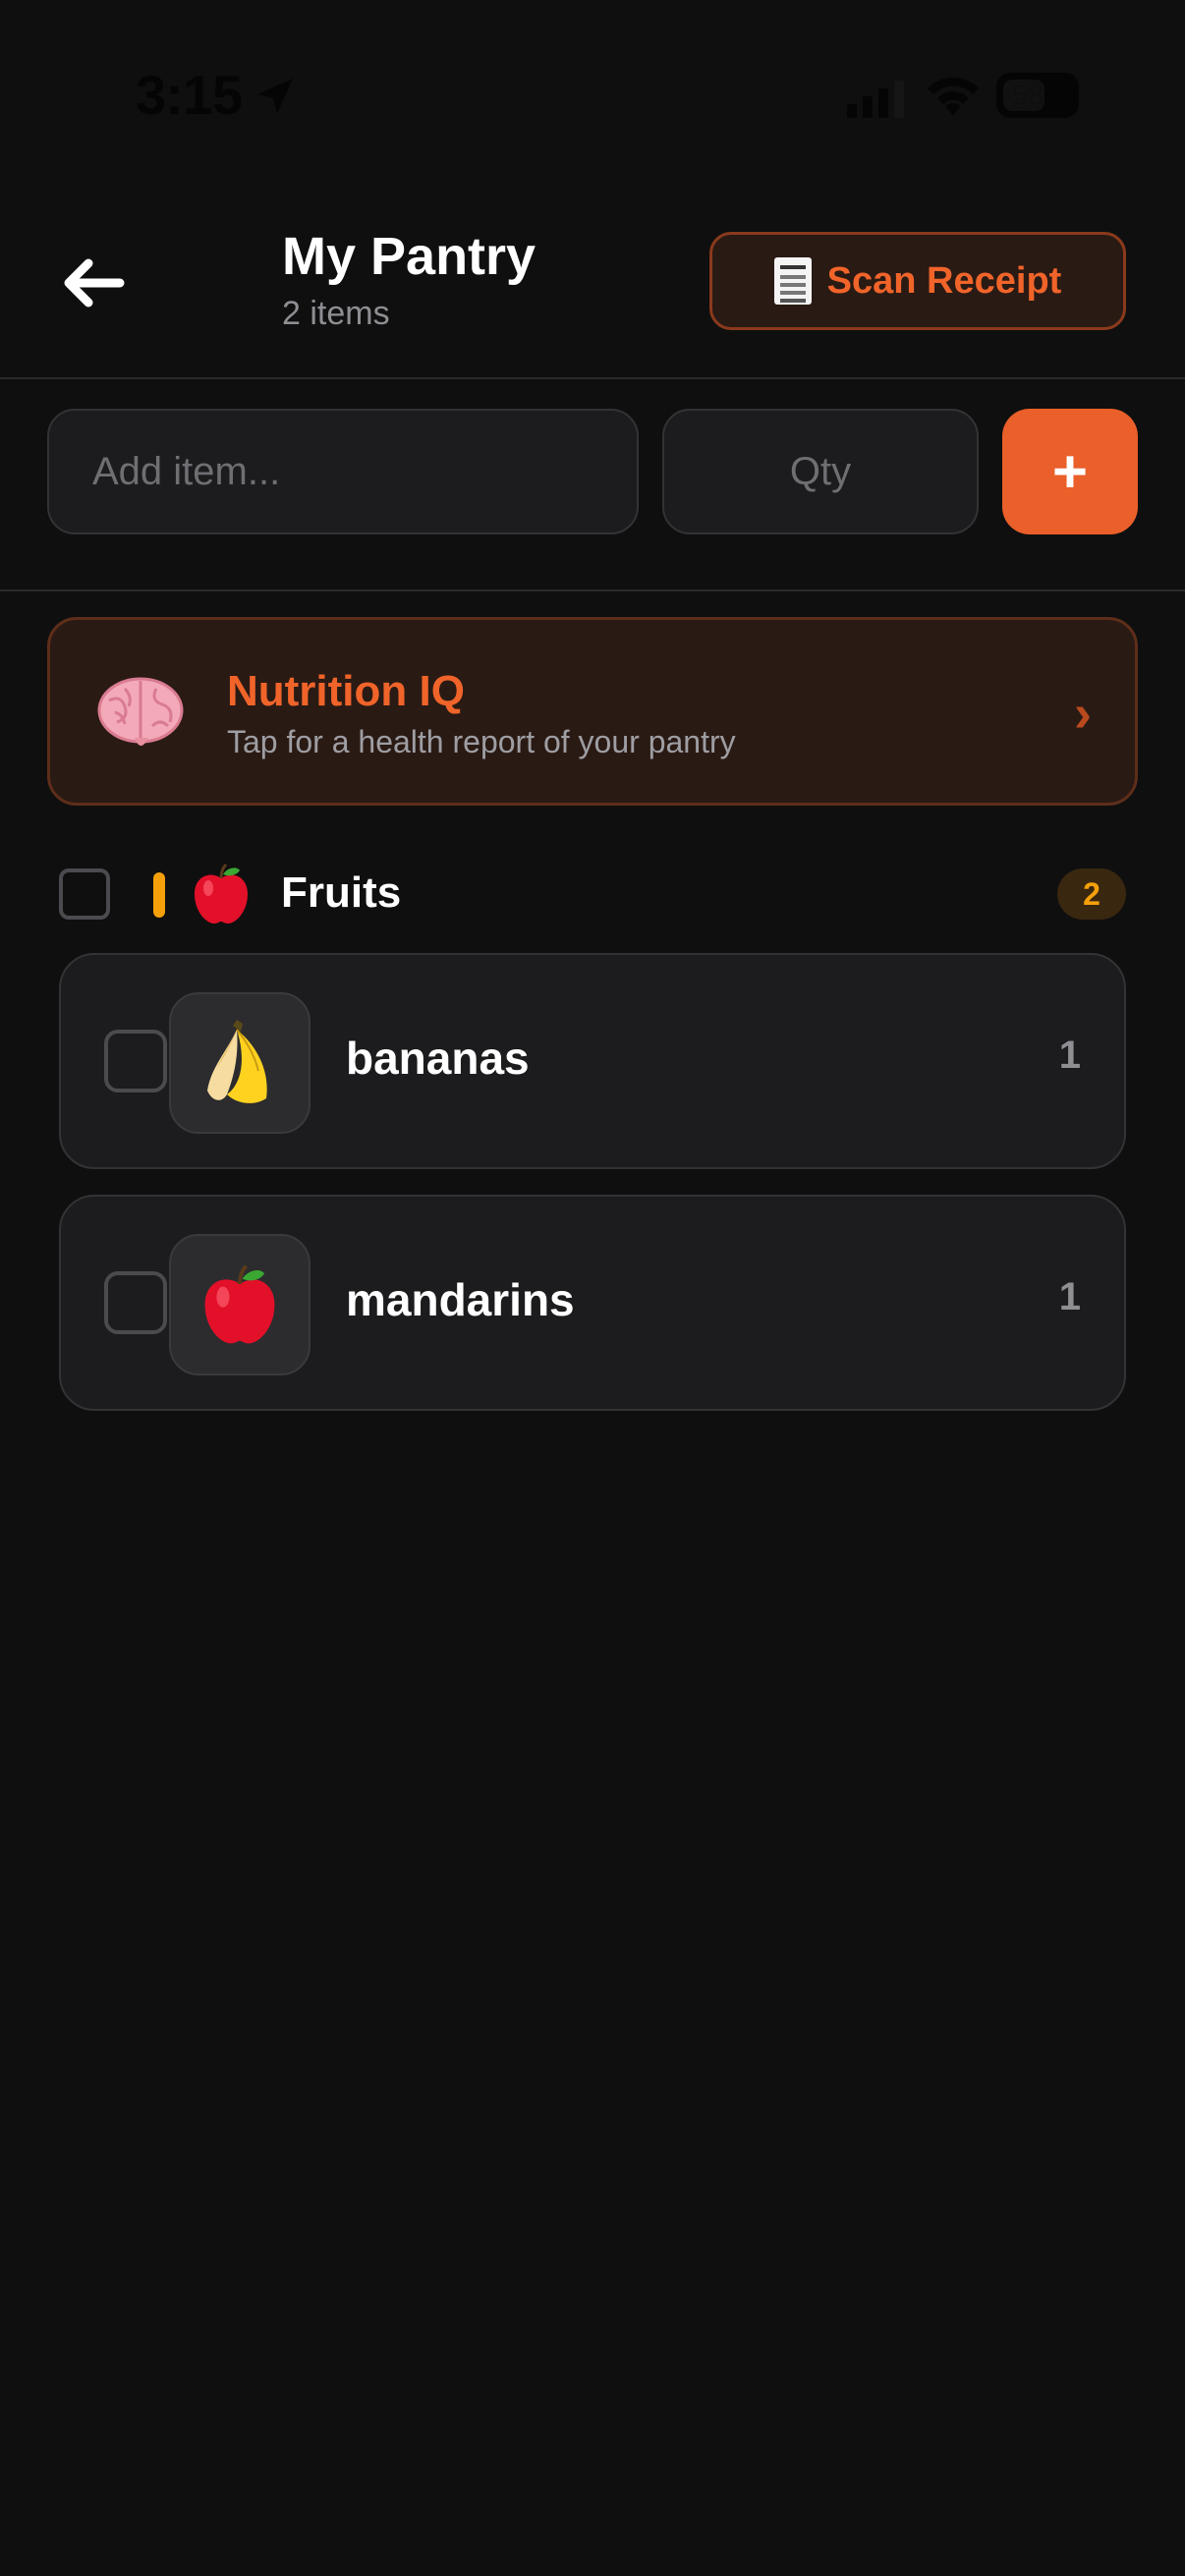  What do you see at coordinates (461, 1299) in the screenshot?
I see `item-name: mandarins` at bounding box center [461, 1299].